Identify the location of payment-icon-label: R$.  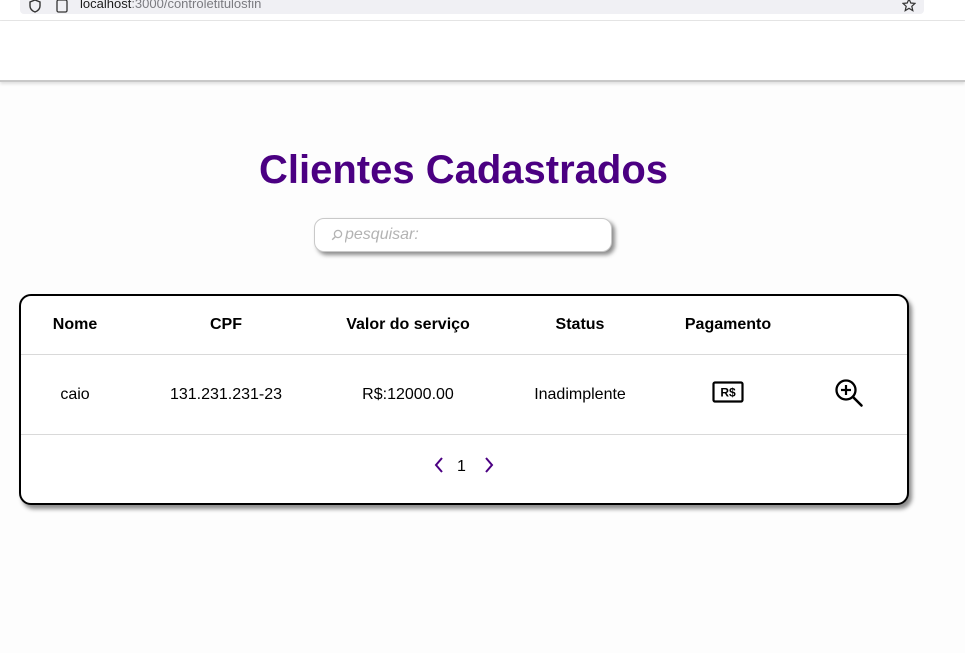
(728, 393).